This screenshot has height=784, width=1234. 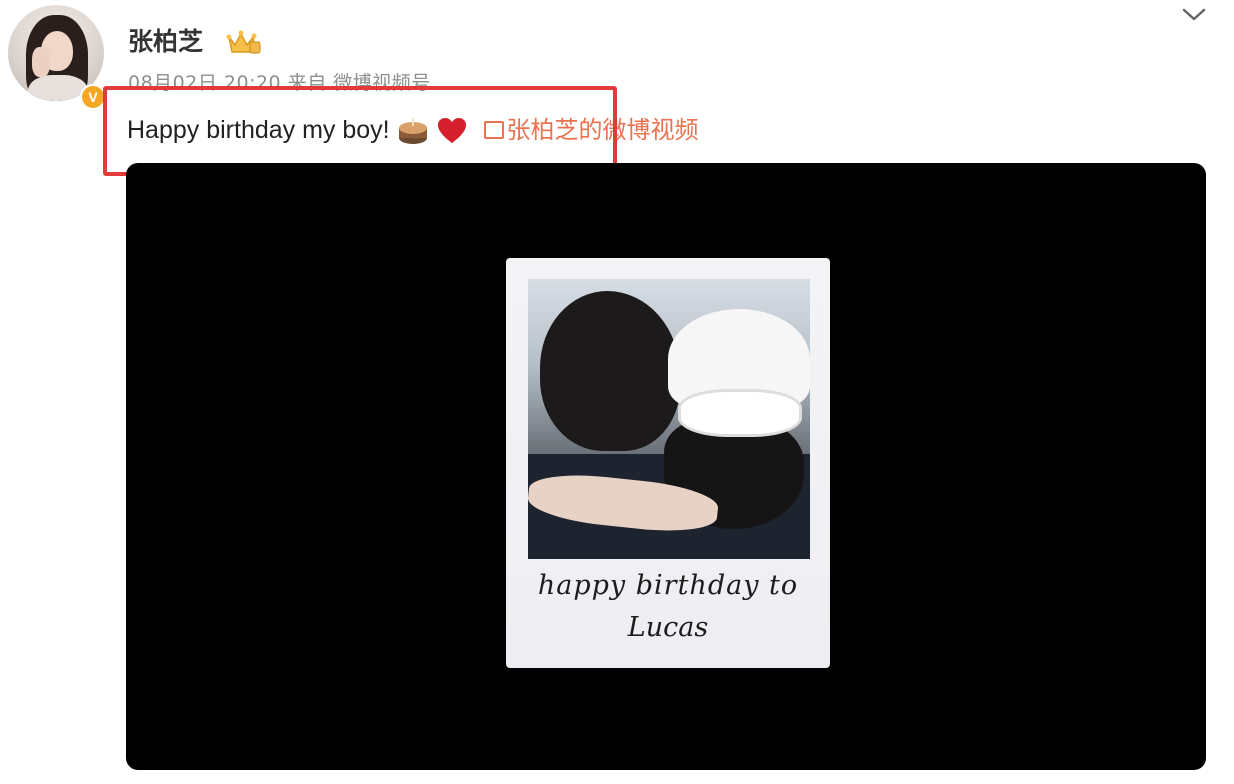 What do you see at coordinates (668, 627) in the screenshot?
I see `polaroid-caption-line2: Lucas` at bounding box center [668, 627].